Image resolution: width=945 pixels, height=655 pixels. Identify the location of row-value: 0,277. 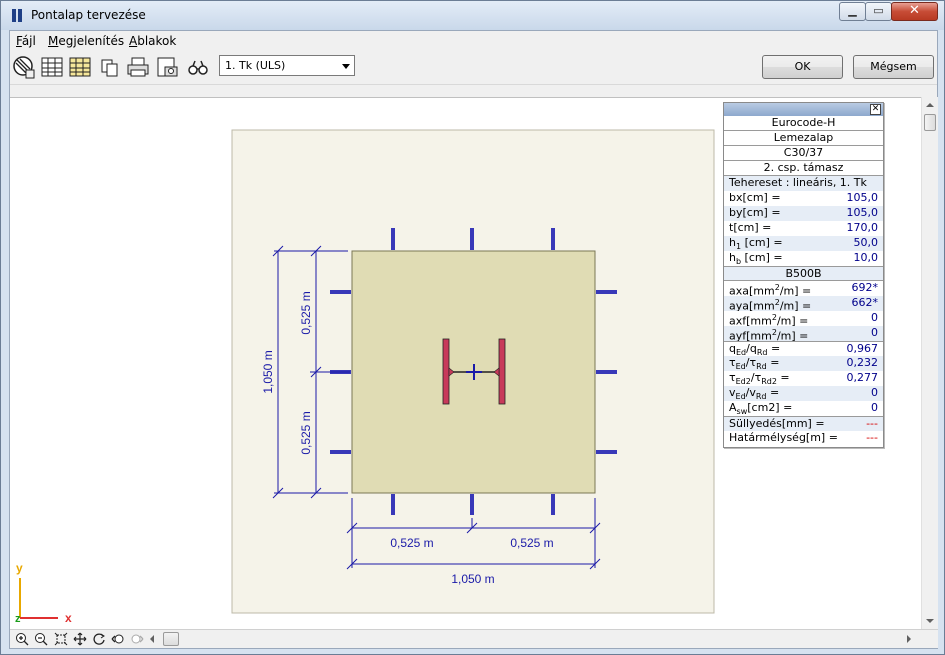
(862, 377).